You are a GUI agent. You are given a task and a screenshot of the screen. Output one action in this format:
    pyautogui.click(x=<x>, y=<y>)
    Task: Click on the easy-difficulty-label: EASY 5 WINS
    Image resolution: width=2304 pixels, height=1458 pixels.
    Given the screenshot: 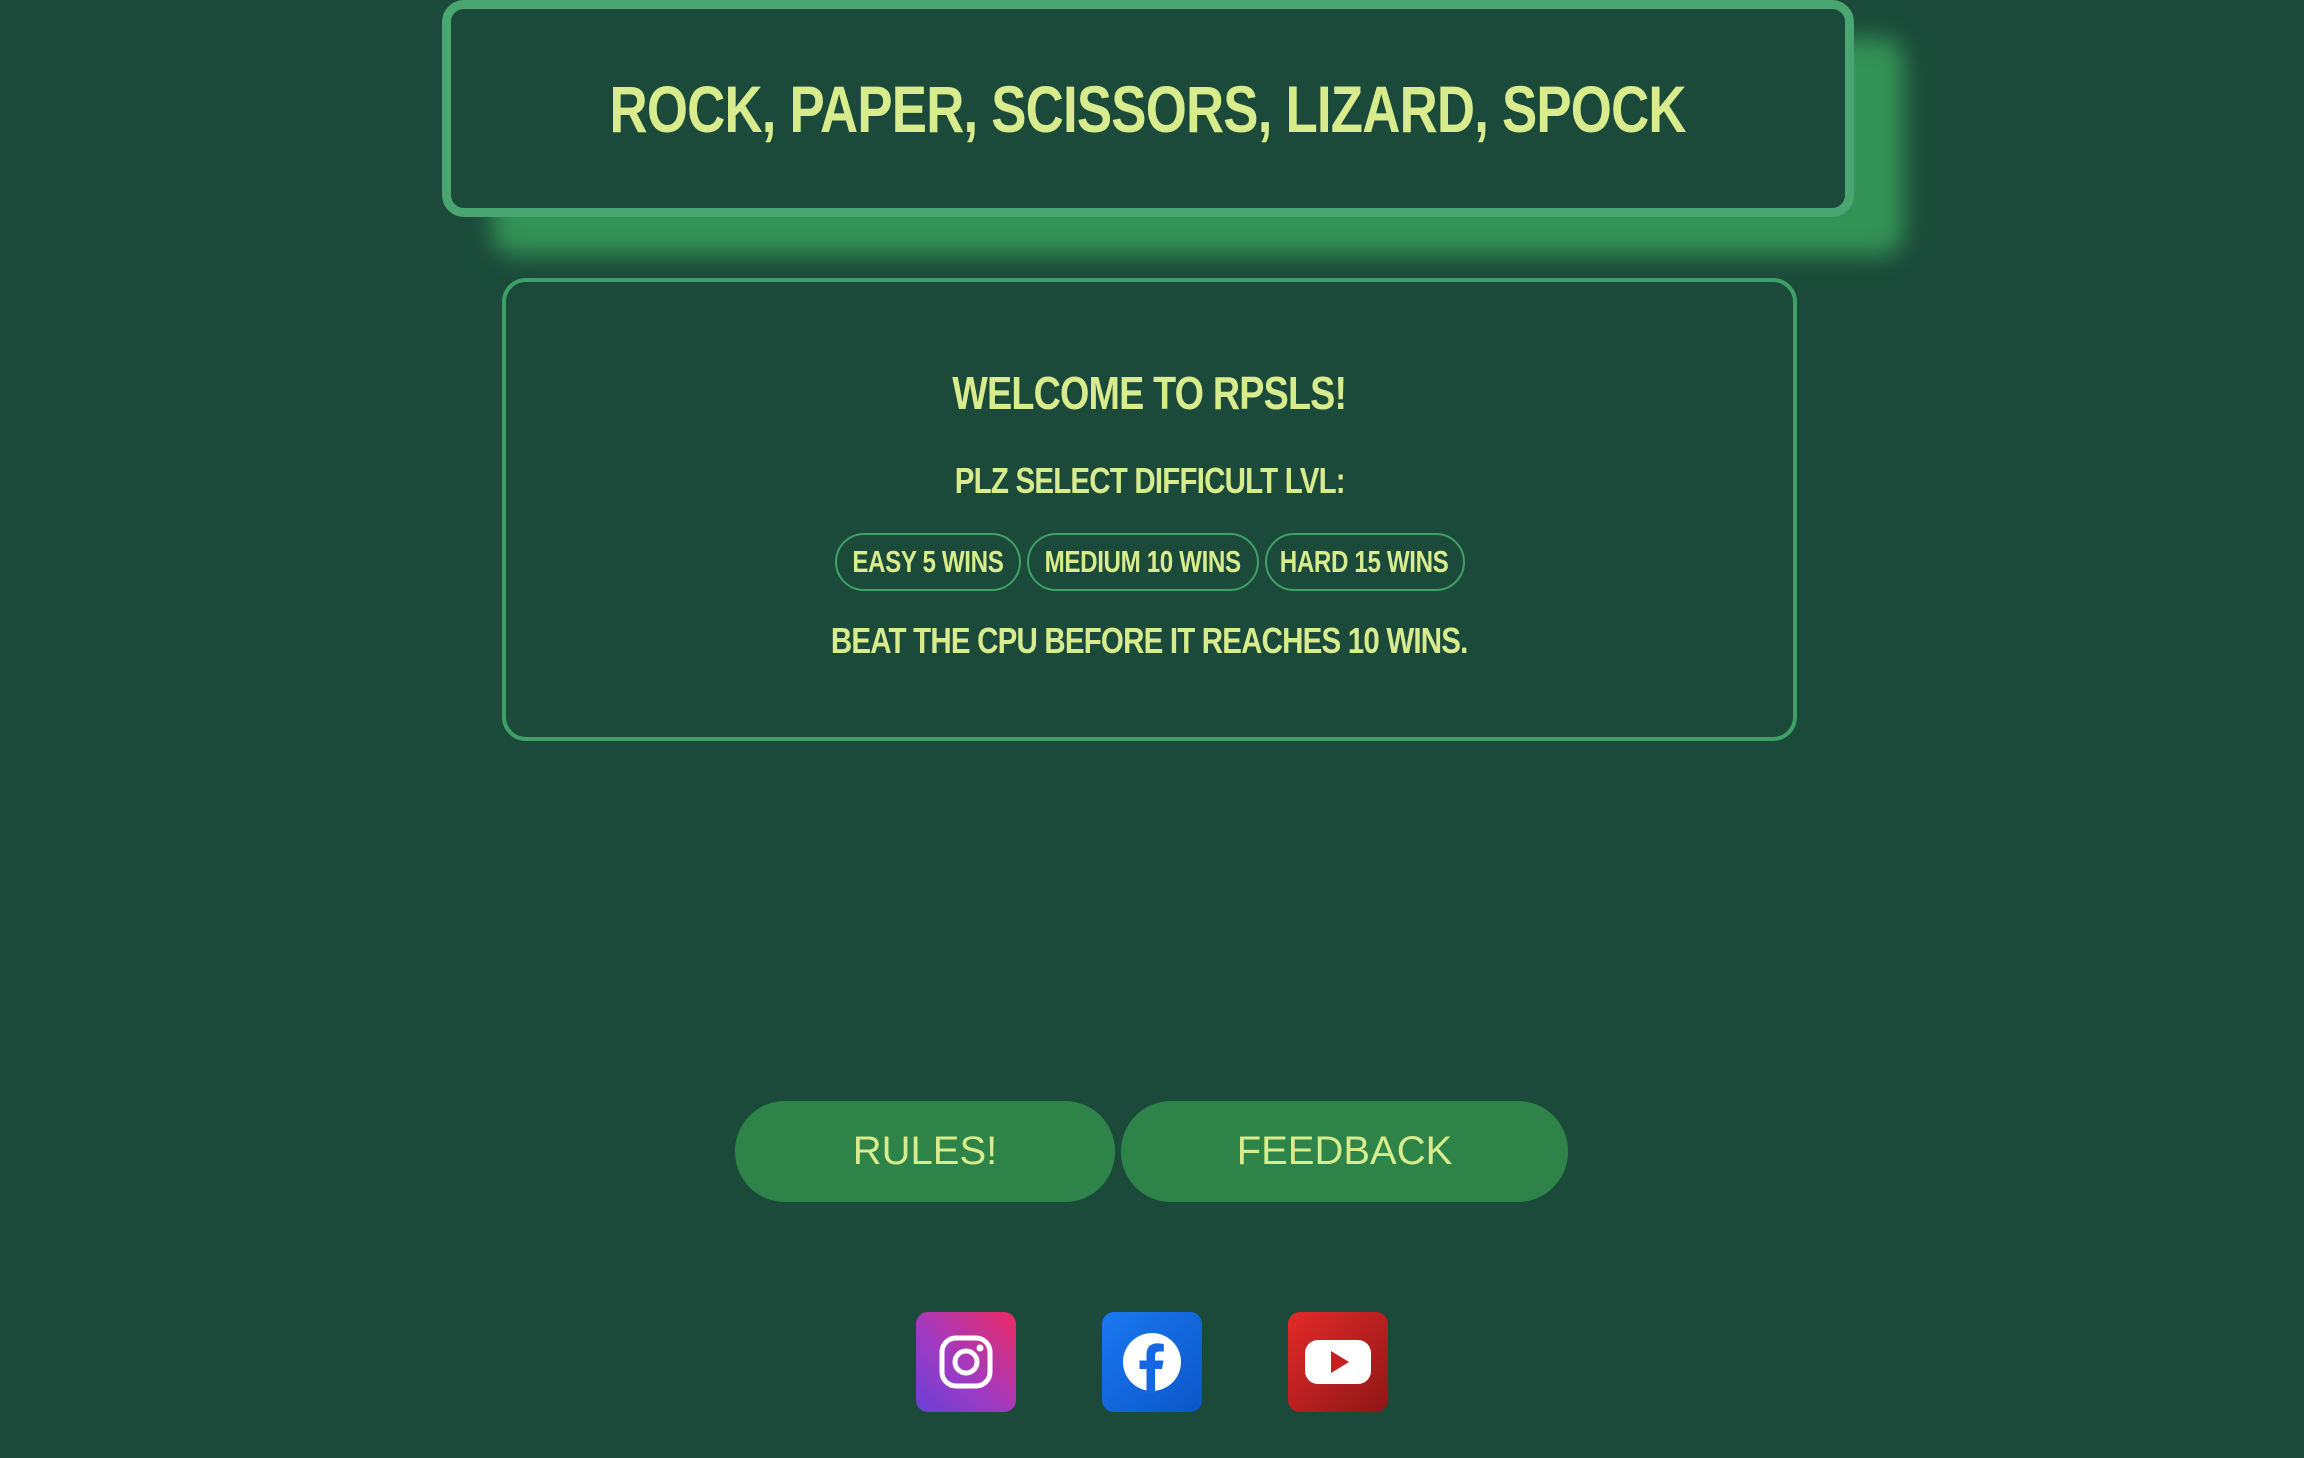 What is the action you would take?
    pyautogui.click(x=927, y=561)
    